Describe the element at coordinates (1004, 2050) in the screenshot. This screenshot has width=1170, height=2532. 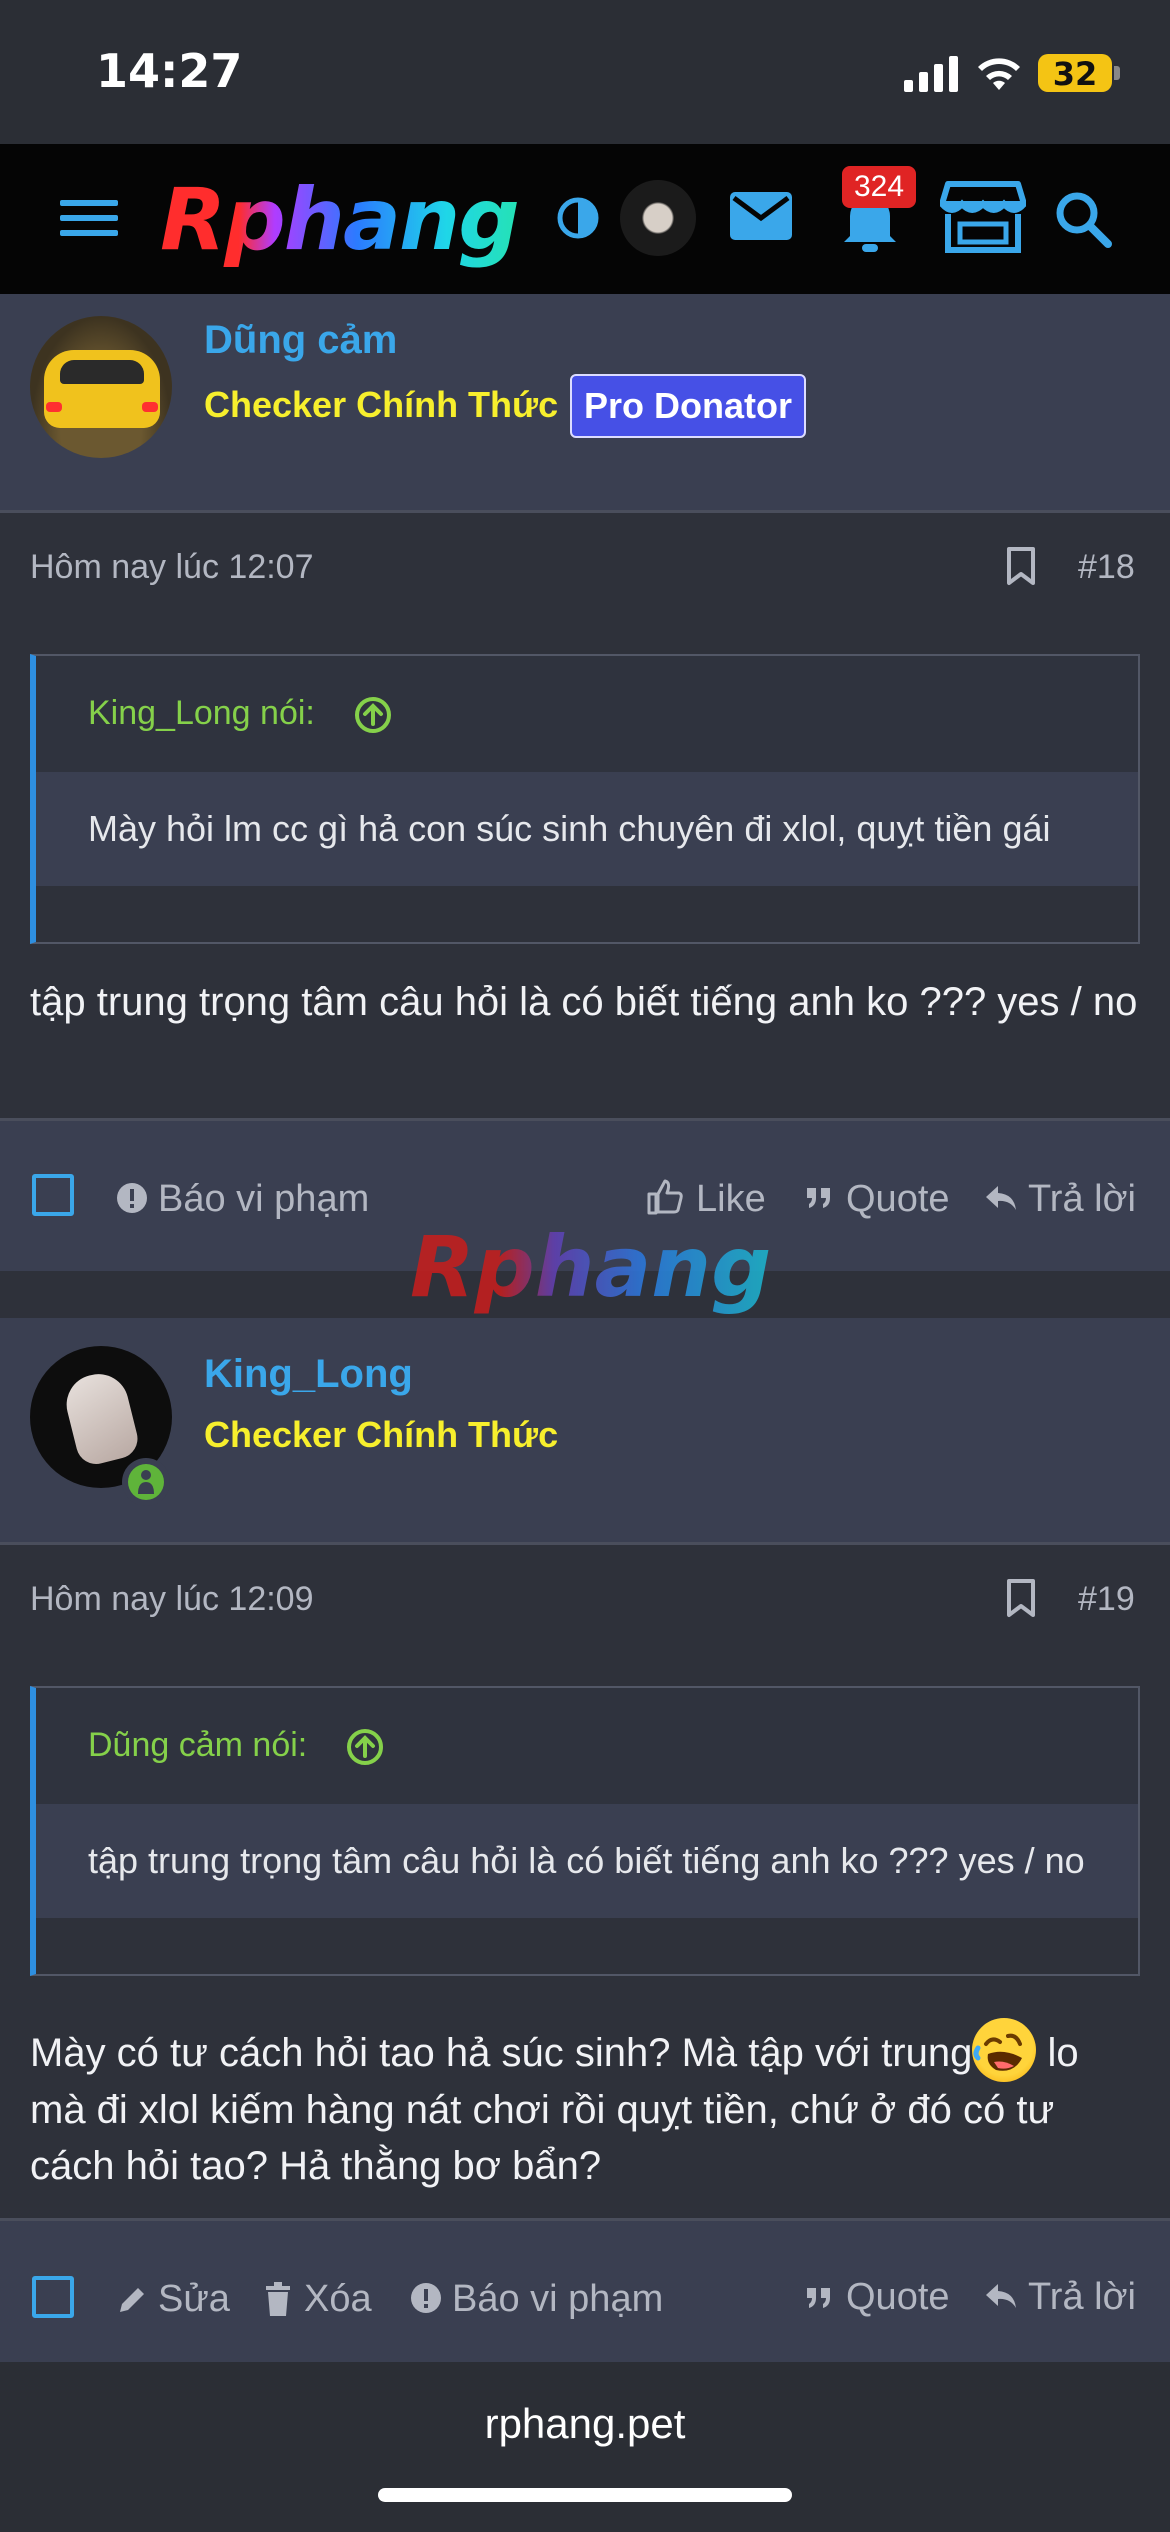
I see `rofl-emoji-icon` at that location.